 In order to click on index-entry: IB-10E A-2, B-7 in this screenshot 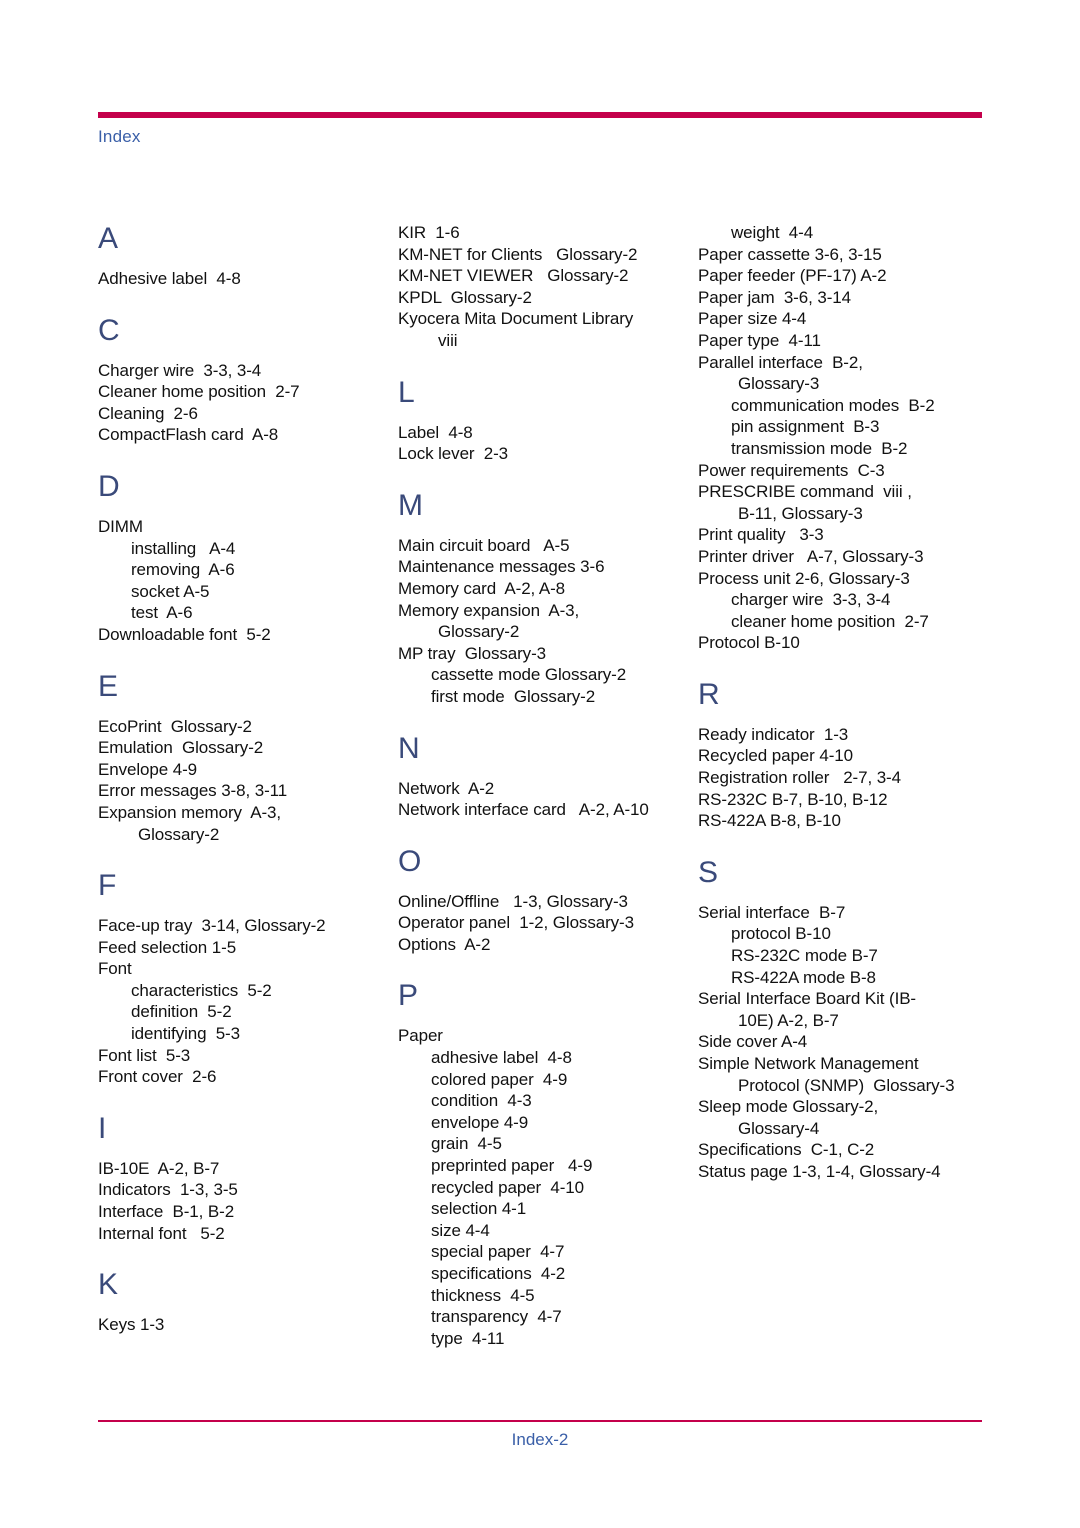, I will do `click(159, 1168)`.